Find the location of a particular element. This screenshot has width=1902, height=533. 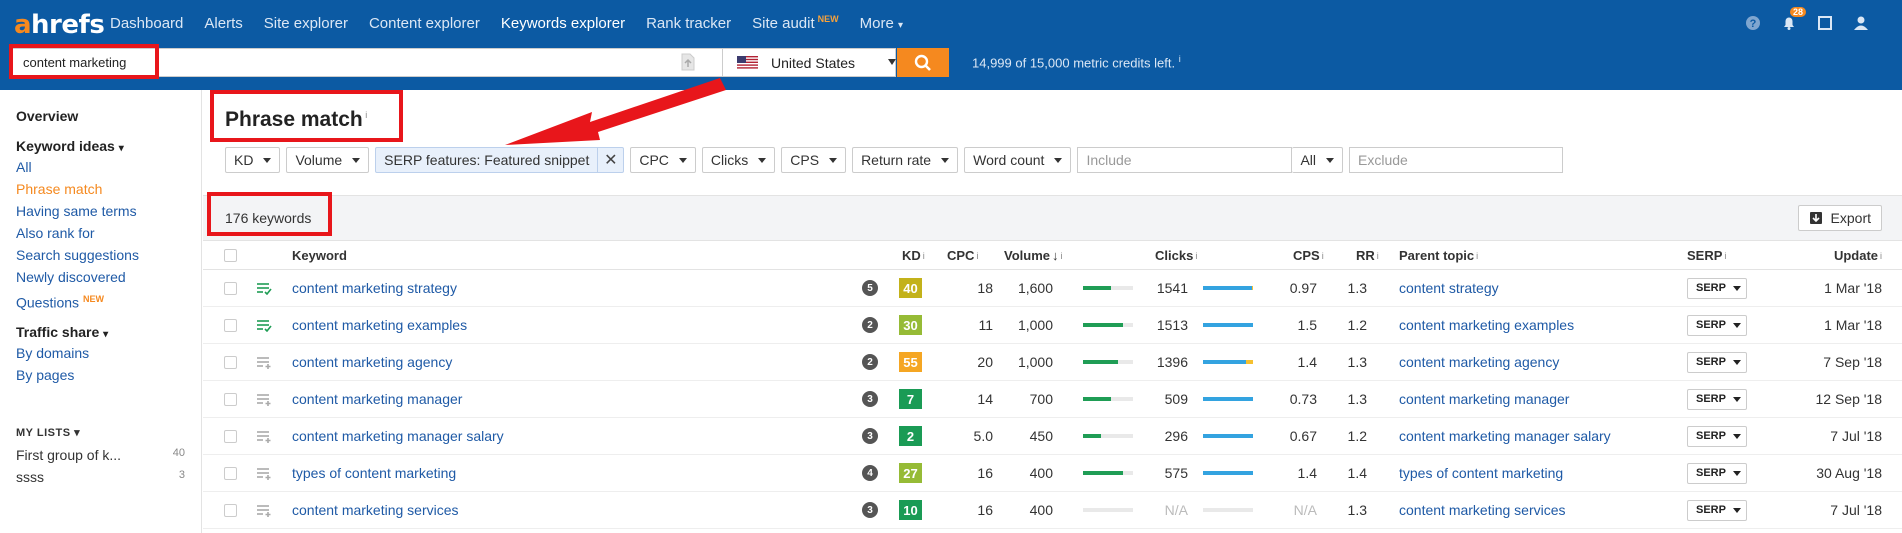

keyword-text: types of content marketing is located at coordinates (374, 473).